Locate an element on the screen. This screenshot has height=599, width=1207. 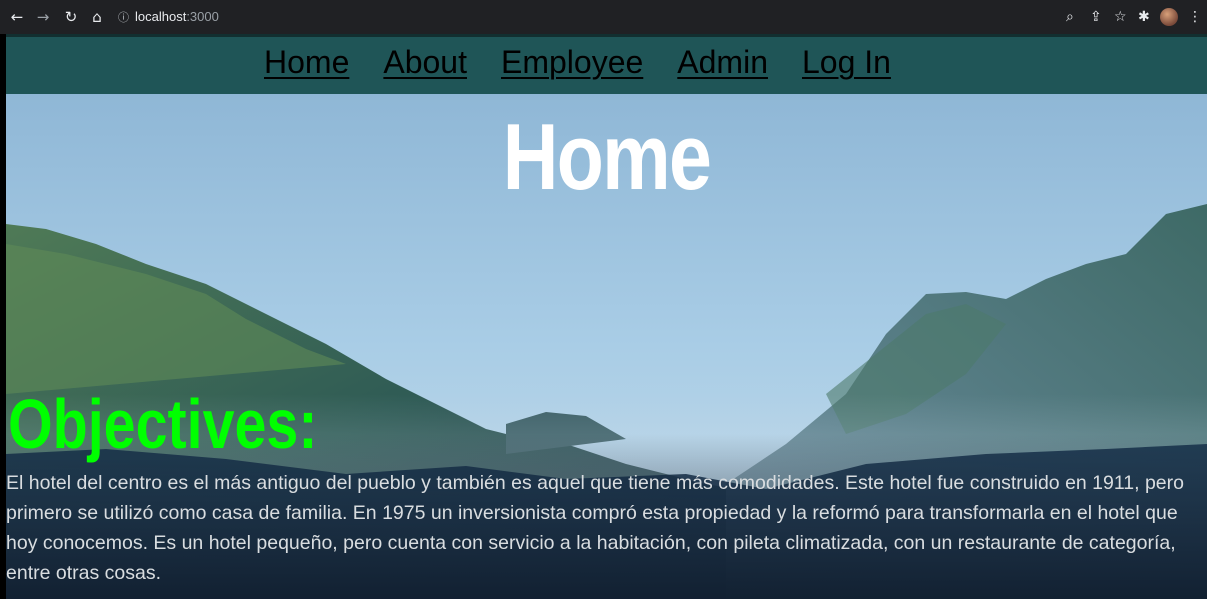
address-bar: ⓘ localhost:3000 is located at coordinates (168, 17).